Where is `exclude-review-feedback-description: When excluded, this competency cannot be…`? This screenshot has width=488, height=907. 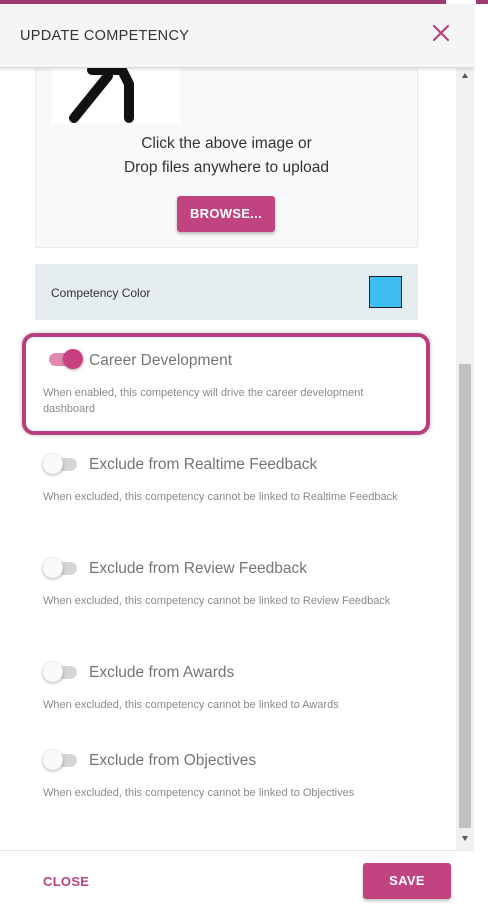
exclude-review-feedback-description: When excluded, this competency cannot be… is located at coordinates (217, 601).